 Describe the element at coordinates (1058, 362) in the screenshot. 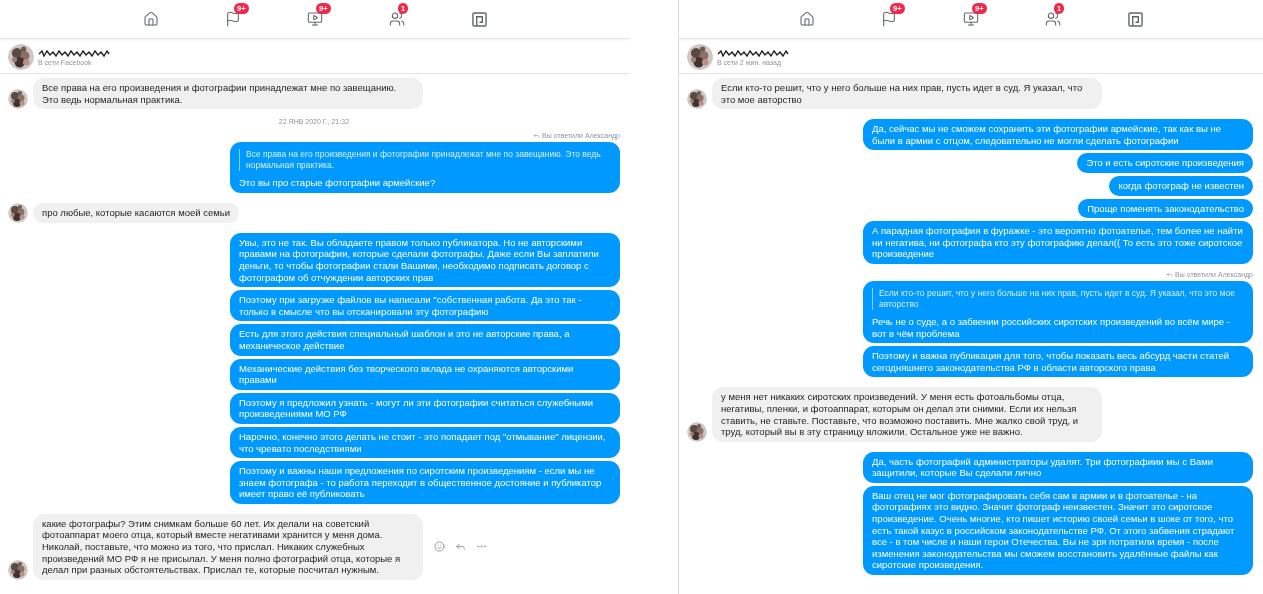

I see `sent-message: Поэтому и важна публикация для того, чтобы показать весь абсурд части статей сегодняшнего законодательства РФ в области авторского права` at that location.